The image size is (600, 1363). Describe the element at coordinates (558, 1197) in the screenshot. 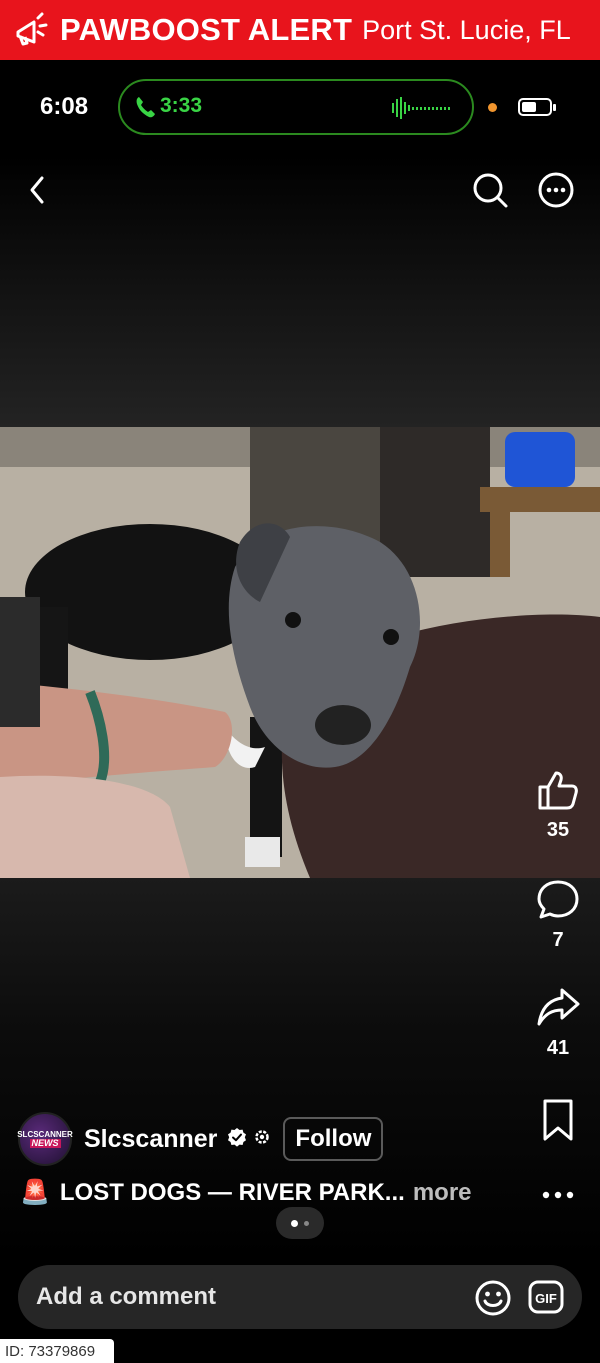

I see `more-horizontal-icon` at that location.